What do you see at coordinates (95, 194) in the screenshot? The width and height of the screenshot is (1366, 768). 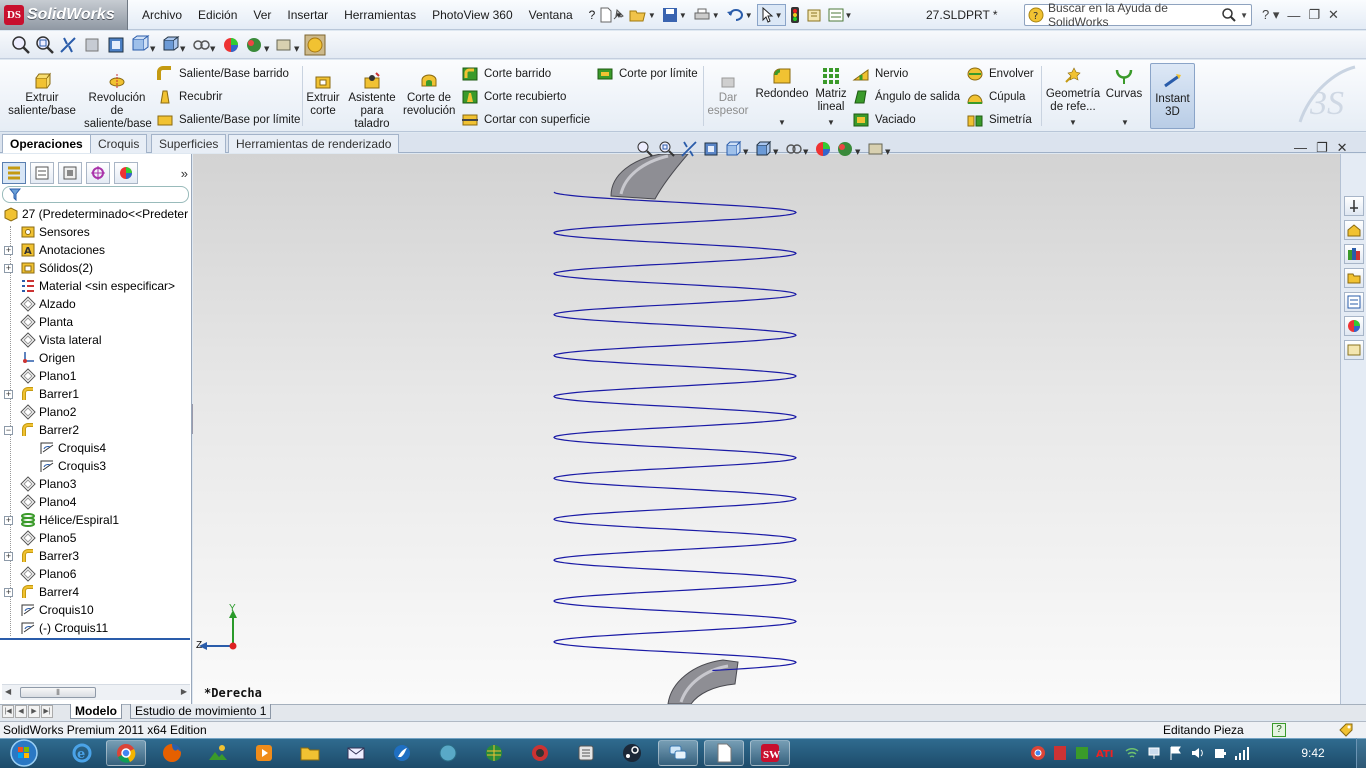 I see `feature-filter-input` at bounding box center [95, 194].